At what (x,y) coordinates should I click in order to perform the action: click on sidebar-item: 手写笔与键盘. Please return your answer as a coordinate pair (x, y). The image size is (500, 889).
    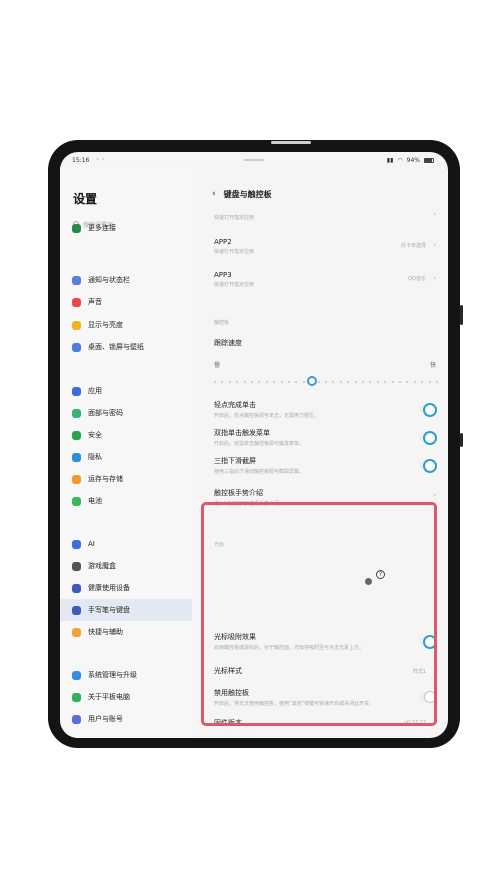
    Looking at the image, I should click on (126, 610).